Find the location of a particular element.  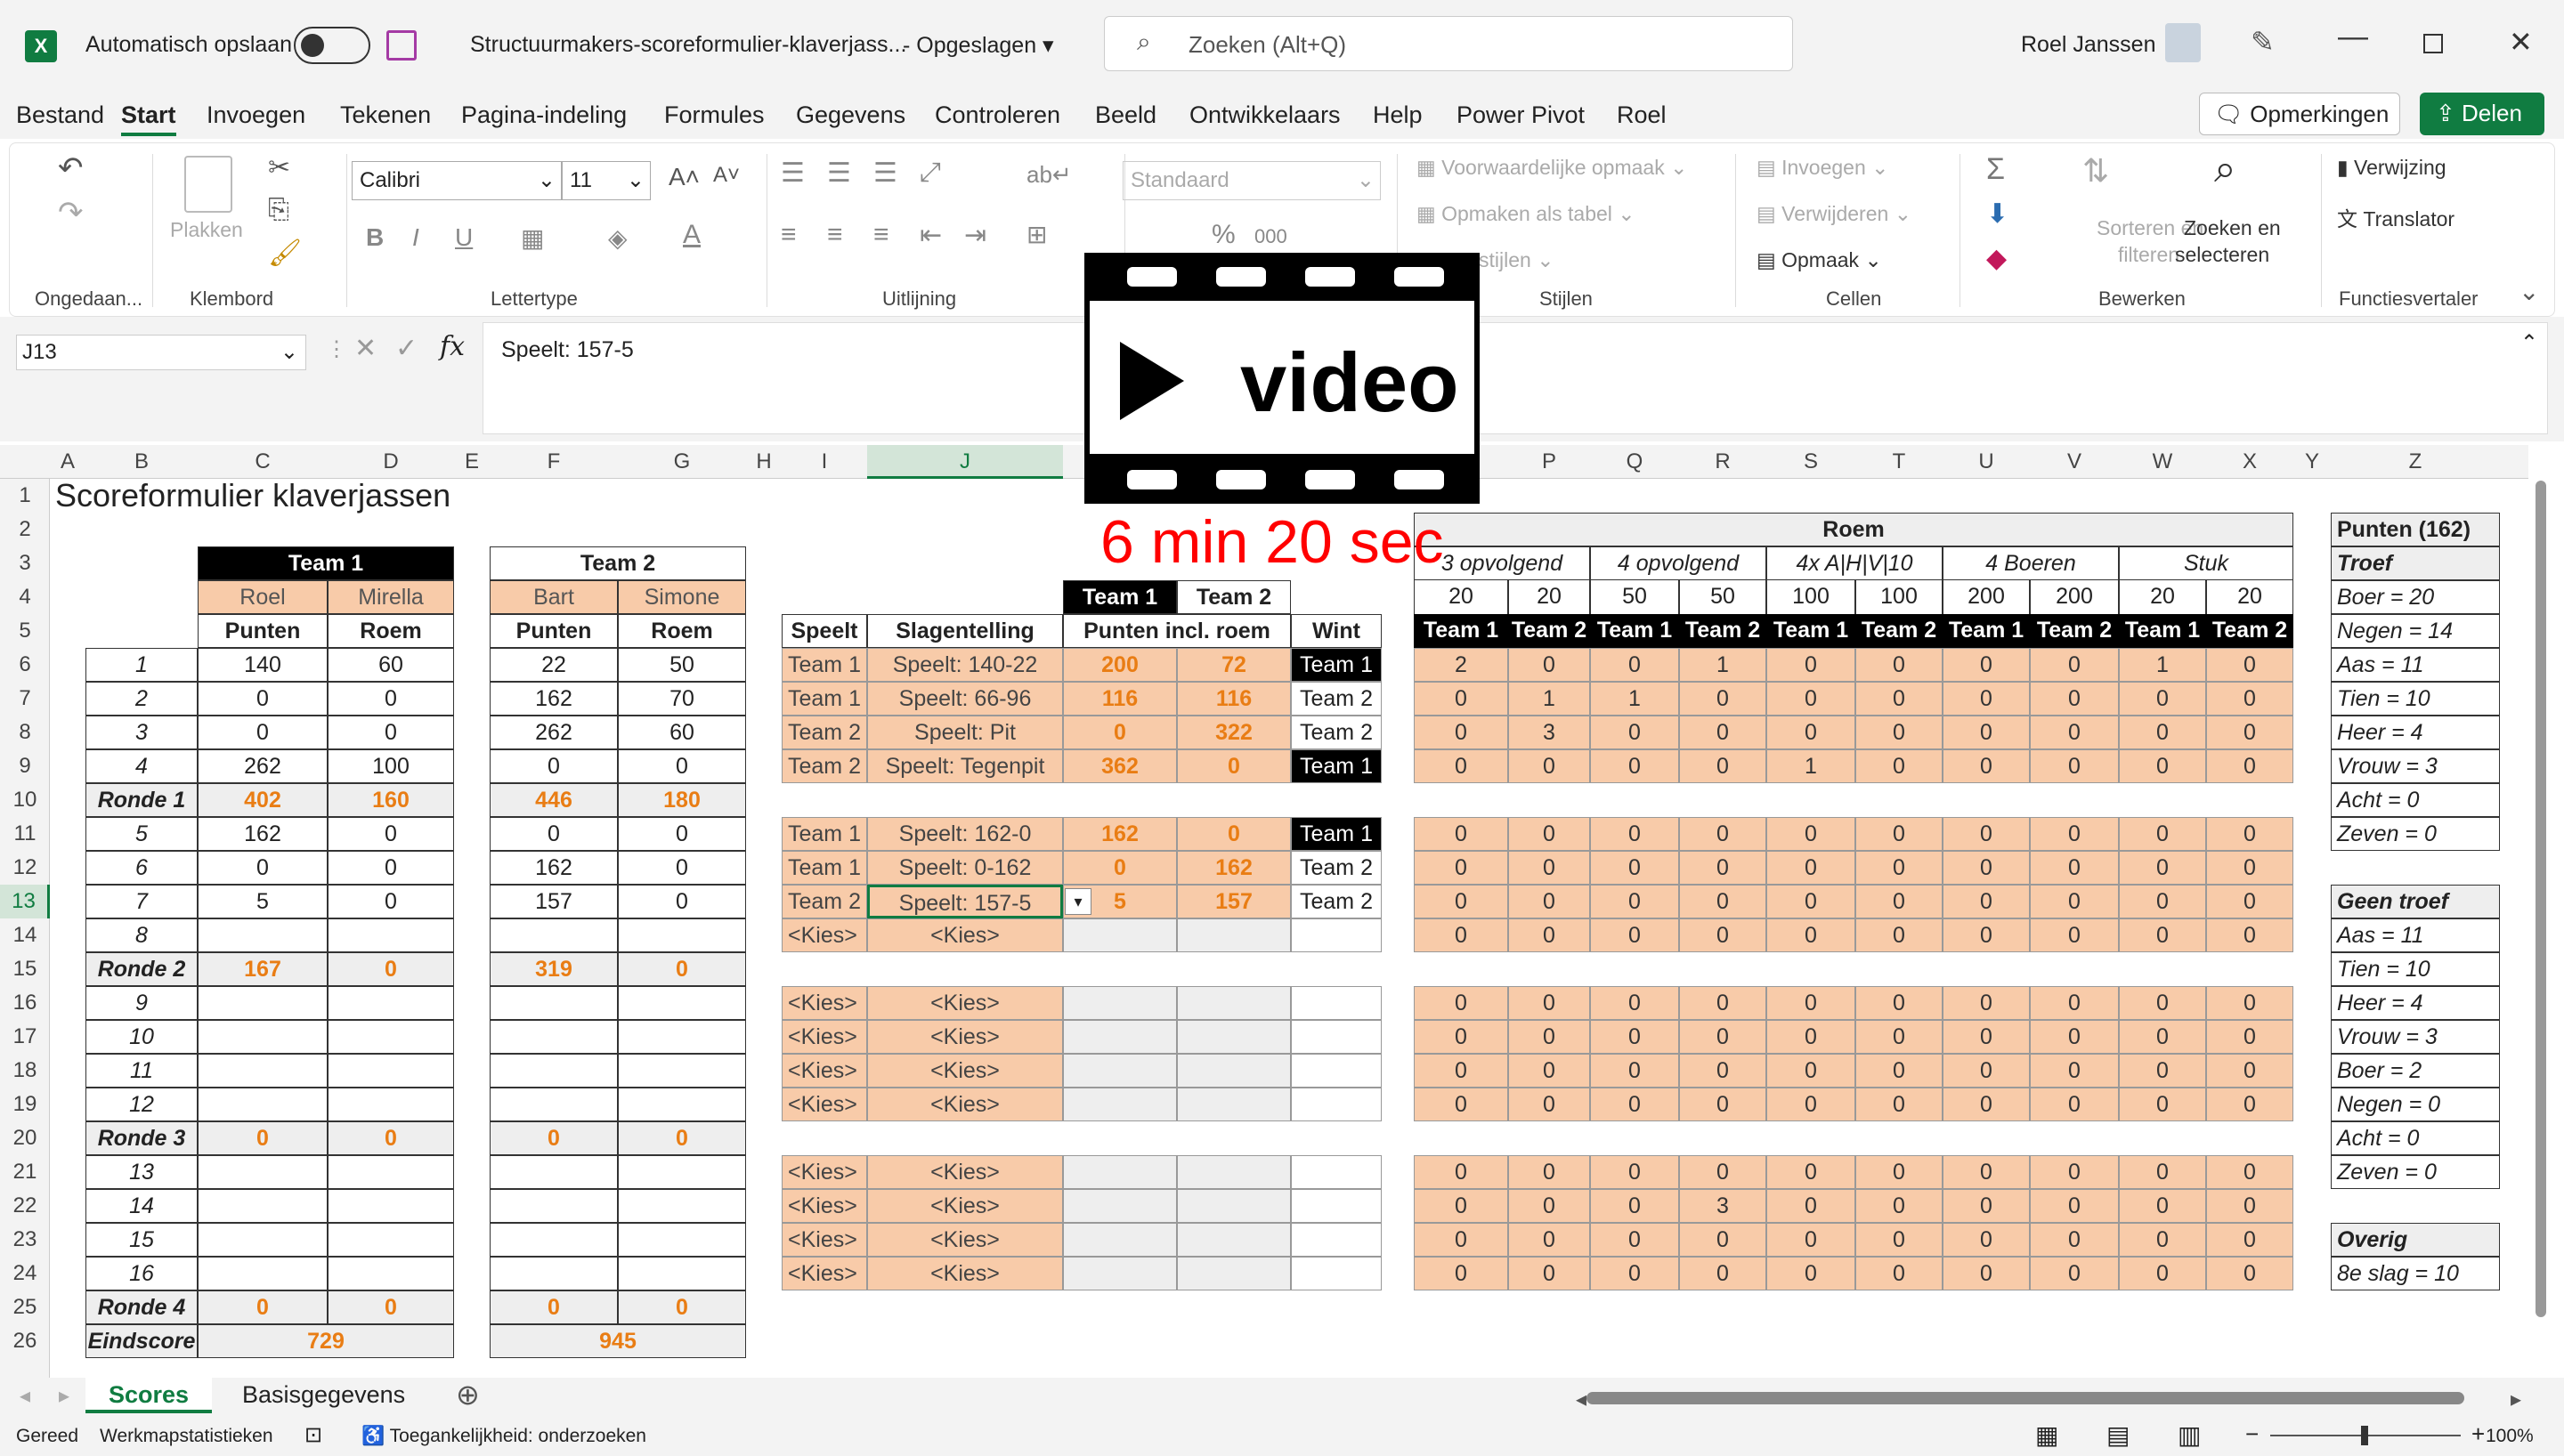

merge-icon: ⊞ is located at coordinates (1036, 235).